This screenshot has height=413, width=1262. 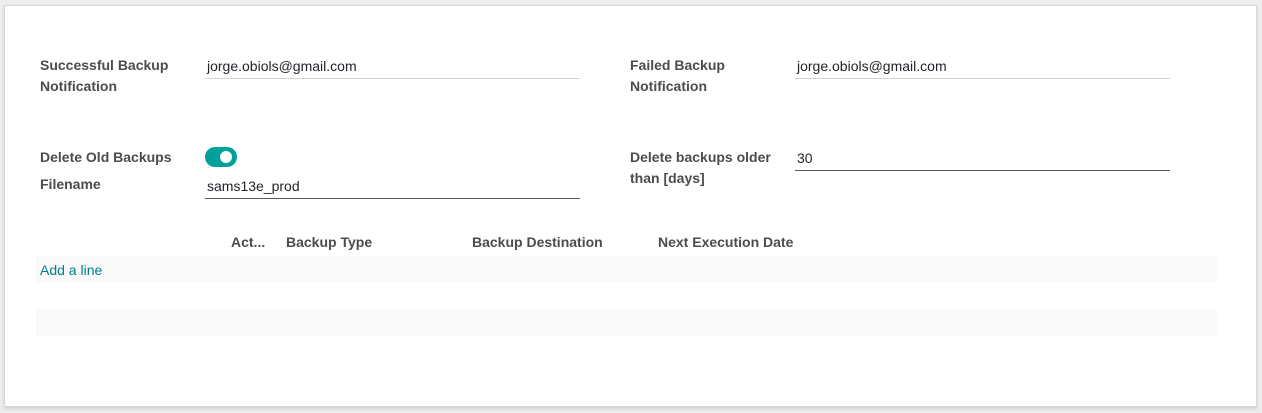 What do you see at coordinates (104, 76) in the screenshot?
I see `successful-backup-notification-label: Successful Backup Notification` at bounding box center [104, 76].